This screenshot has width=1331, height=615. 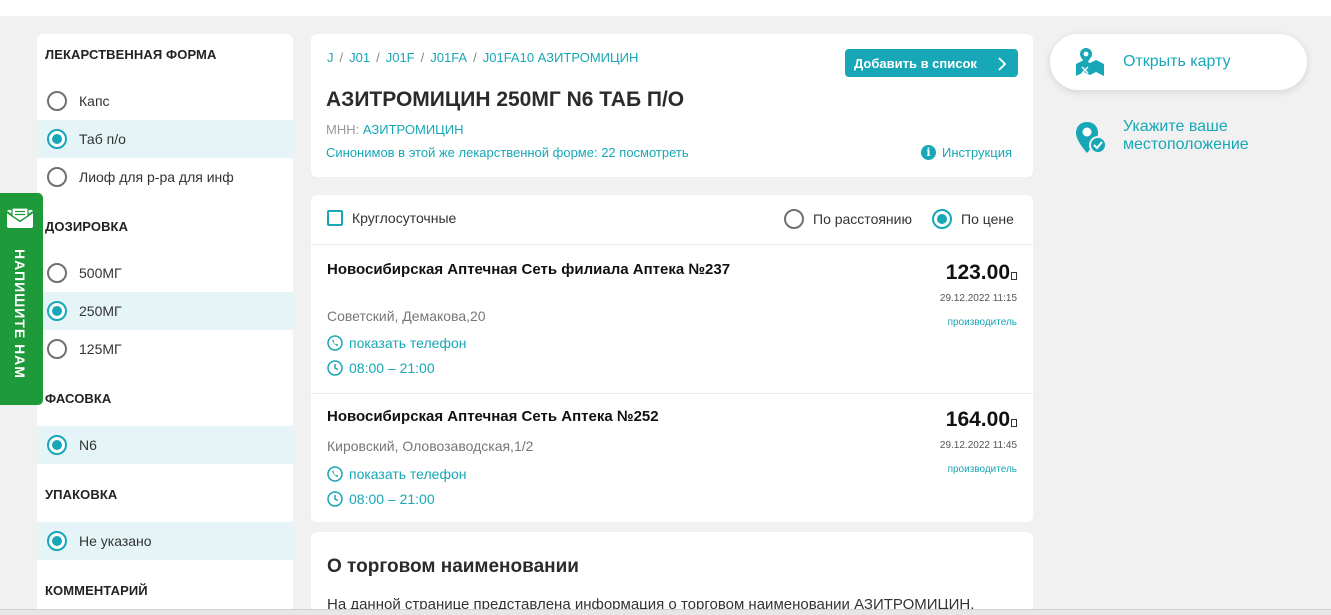 What do you see at coordinates (94, 101) in the screenshot?
I see `filter-option-label: Капс` at bounding box center [94, 101].